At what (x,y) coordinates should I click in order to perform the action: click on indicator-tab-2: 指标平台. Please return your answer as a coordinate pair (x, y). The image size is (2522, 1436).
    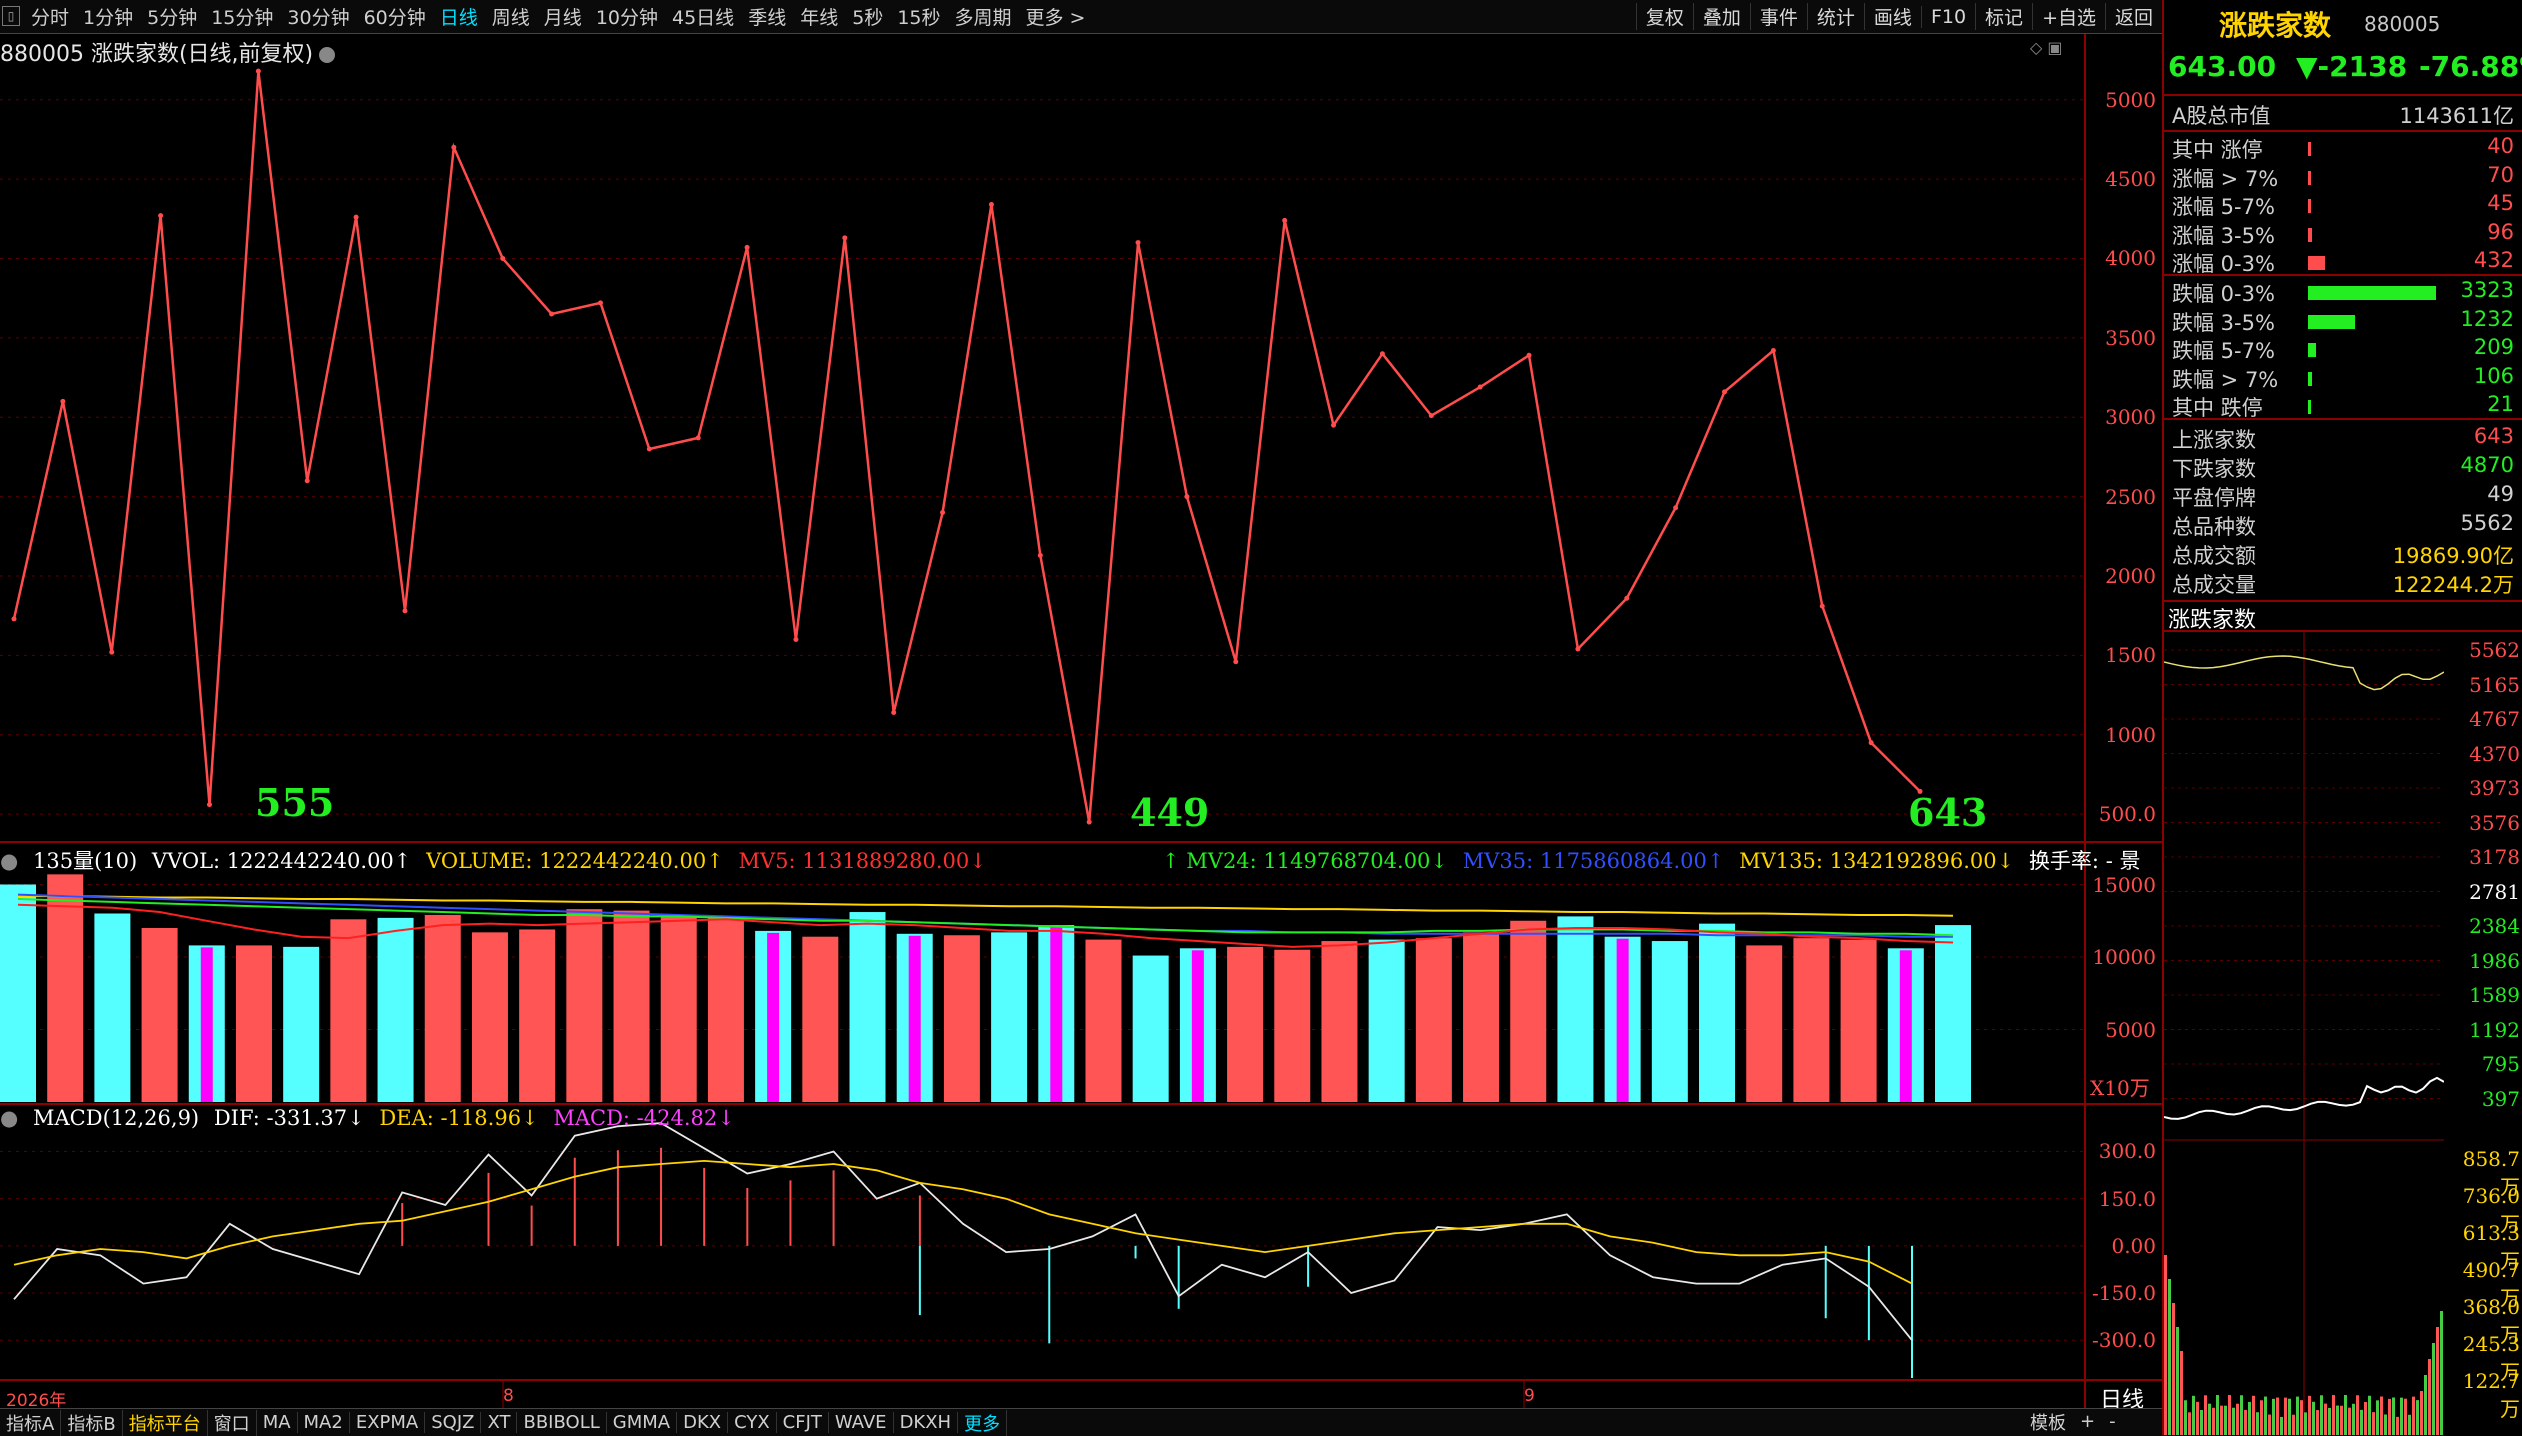
    Looking at the image, I should click on (165, 1422).